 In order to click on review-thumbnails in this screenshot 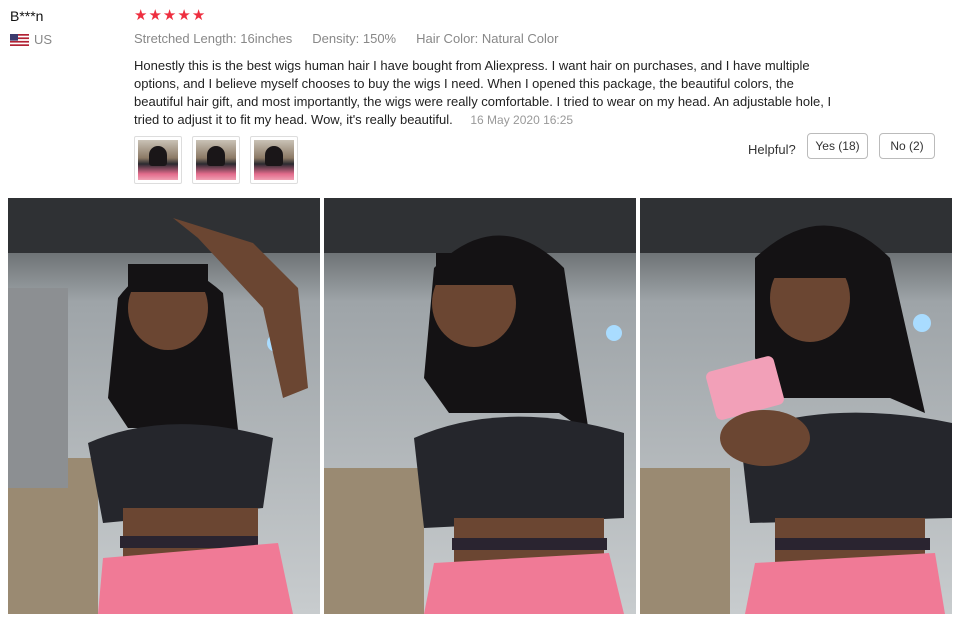, I will do `click(216, 160)`.